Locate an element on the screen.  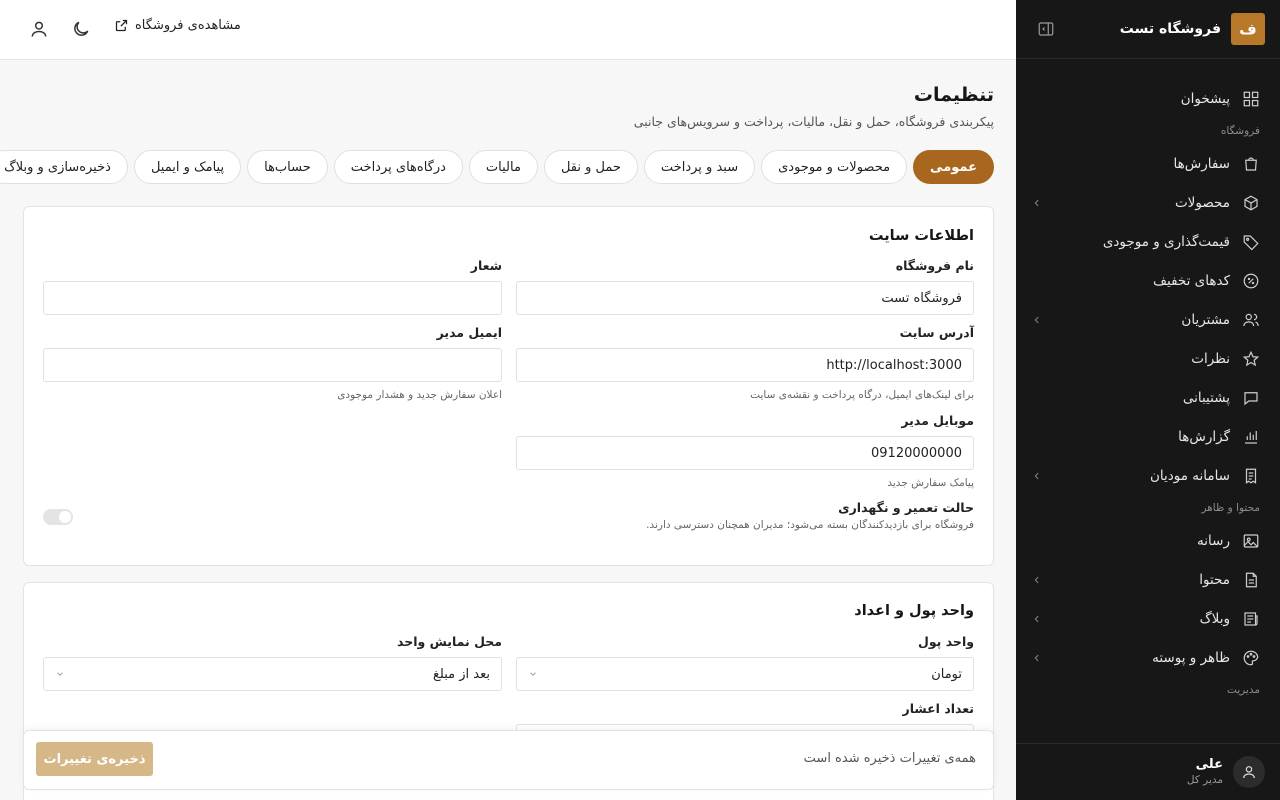
store-name-label: نام فروشگاه is located at coordinates (934, 265).